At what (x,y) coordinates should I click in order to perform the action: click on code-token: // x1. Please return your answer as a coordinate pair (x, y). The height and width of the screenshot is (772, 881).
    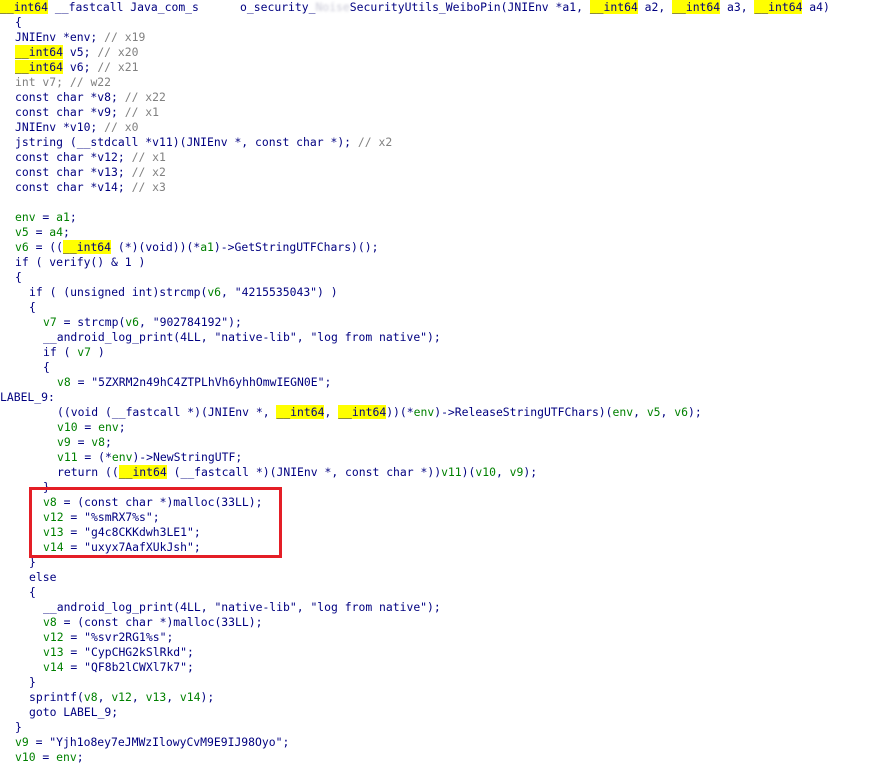
    Looking at the image, I should click on (142, 112).